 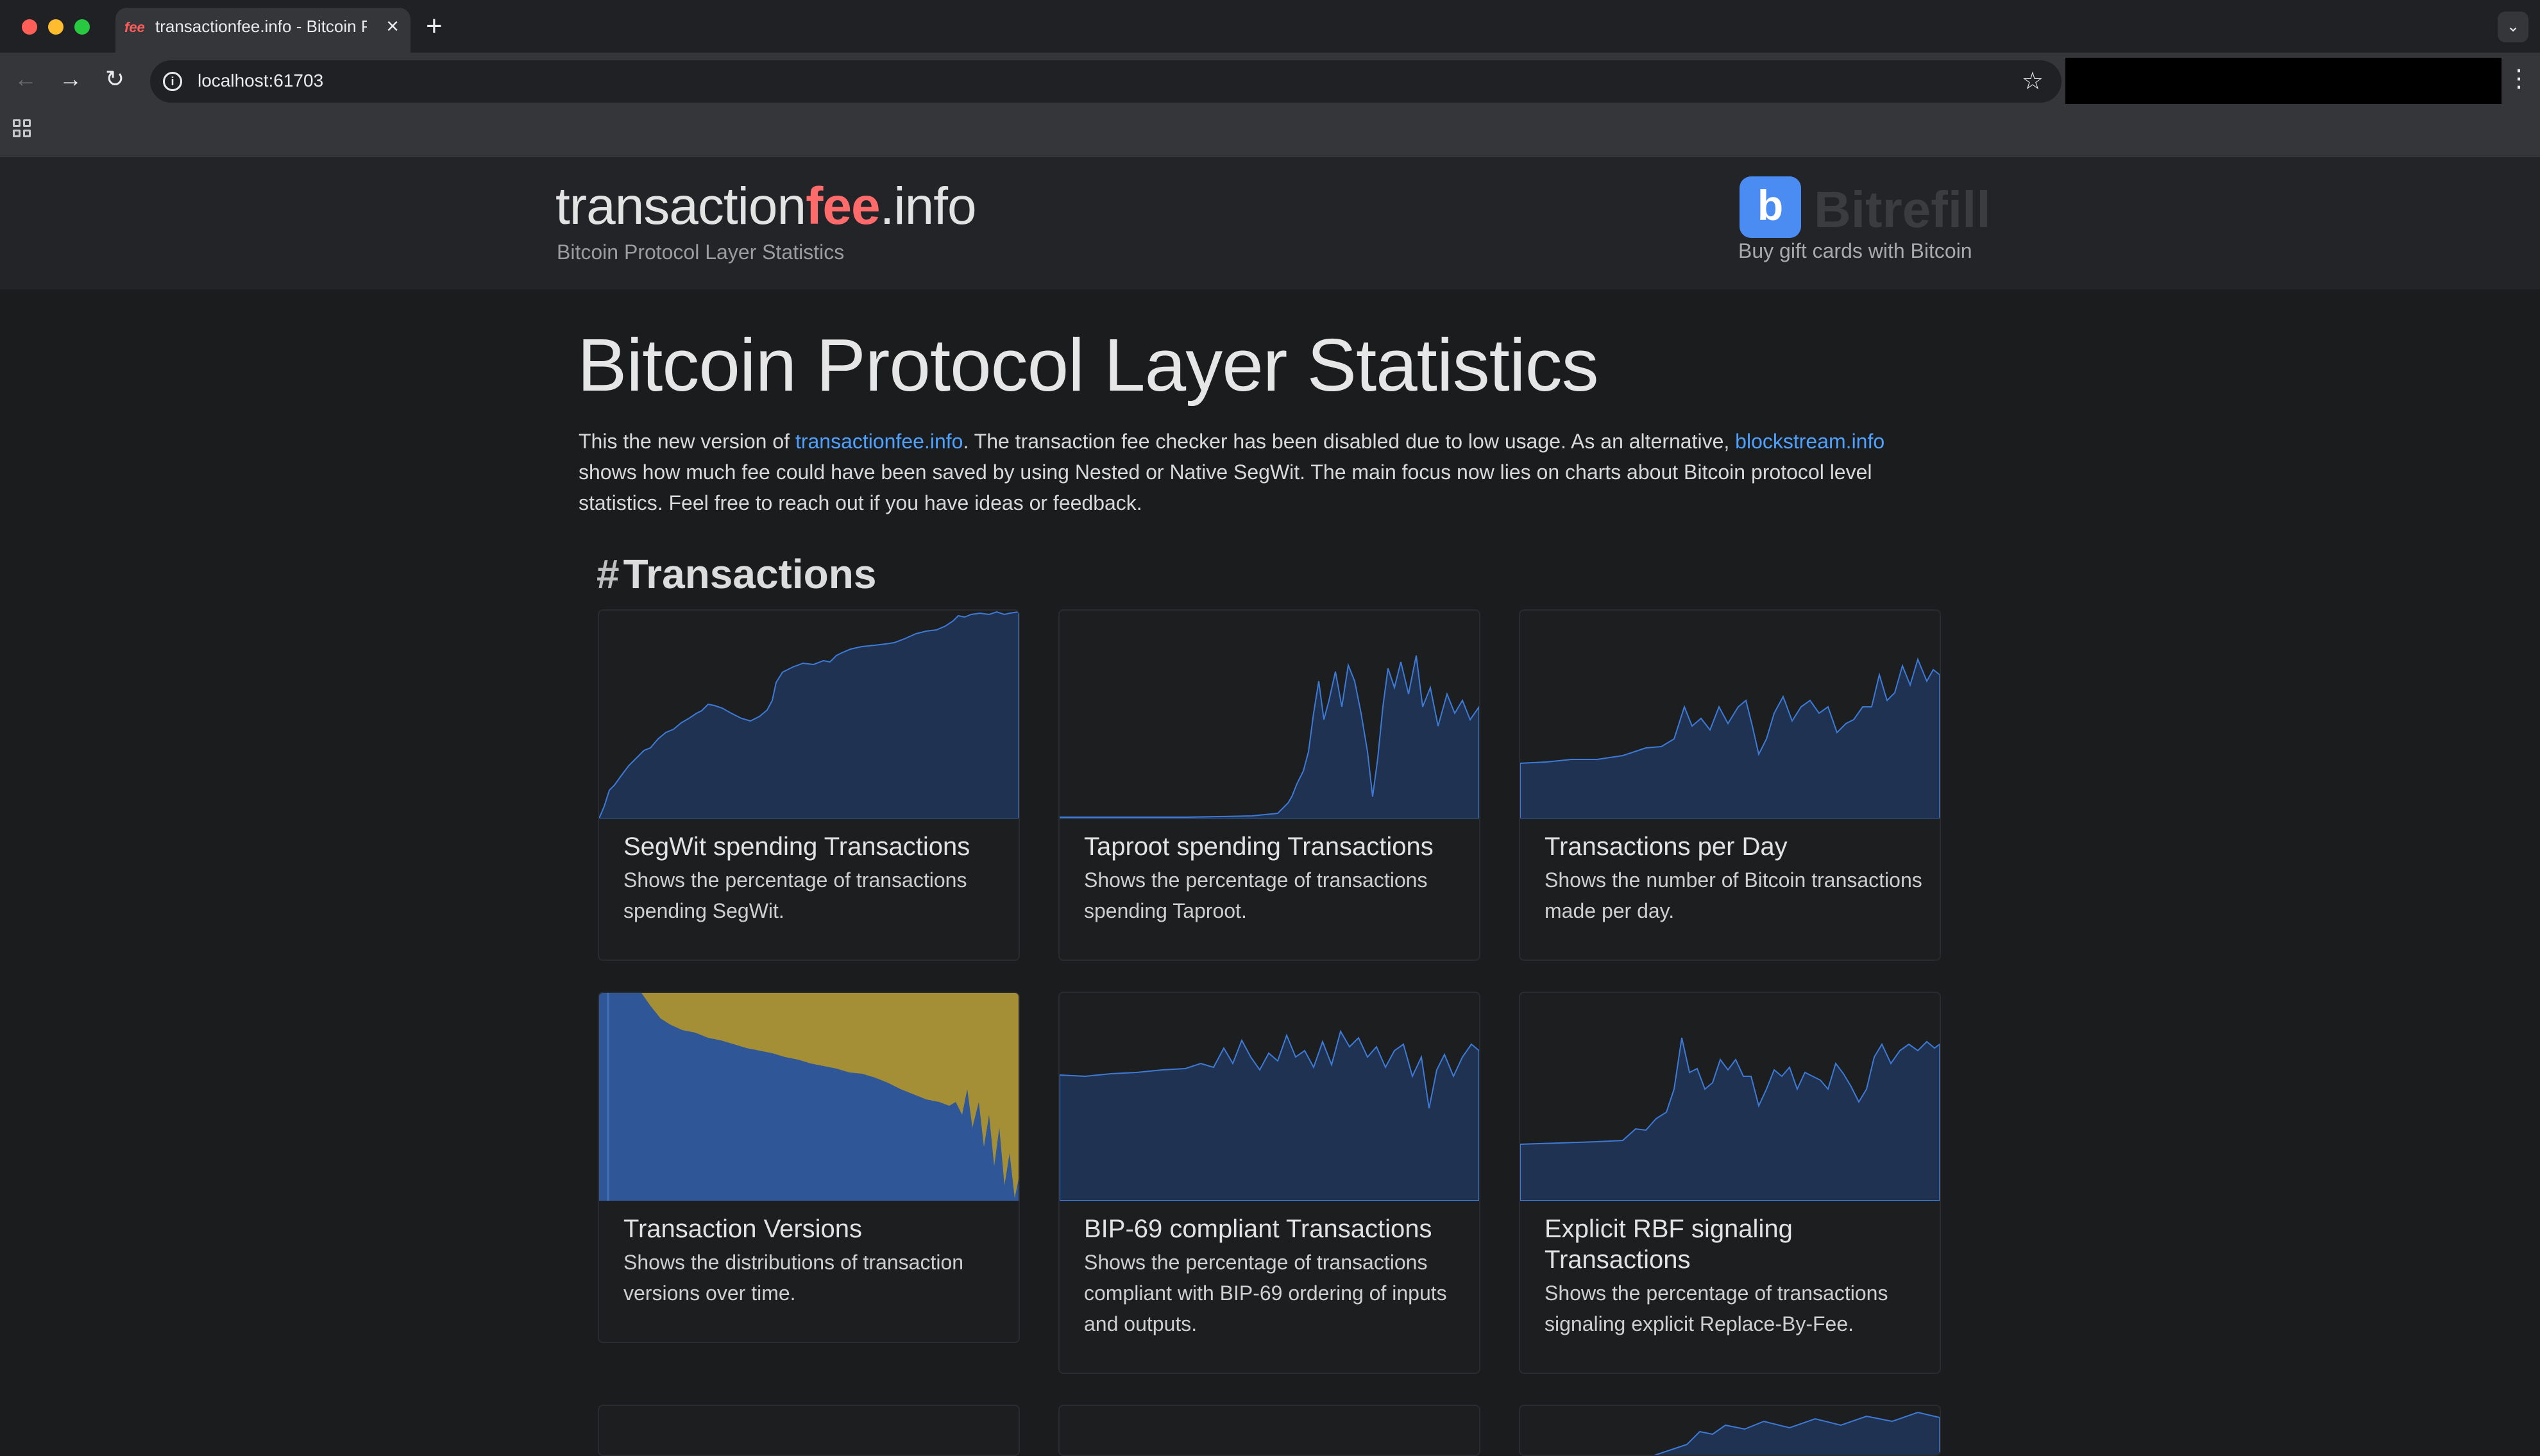 What do you see at coordinates (843, 206) in the screenshot?
I see `brand-fee: fee` at bounding box center [843, 206].